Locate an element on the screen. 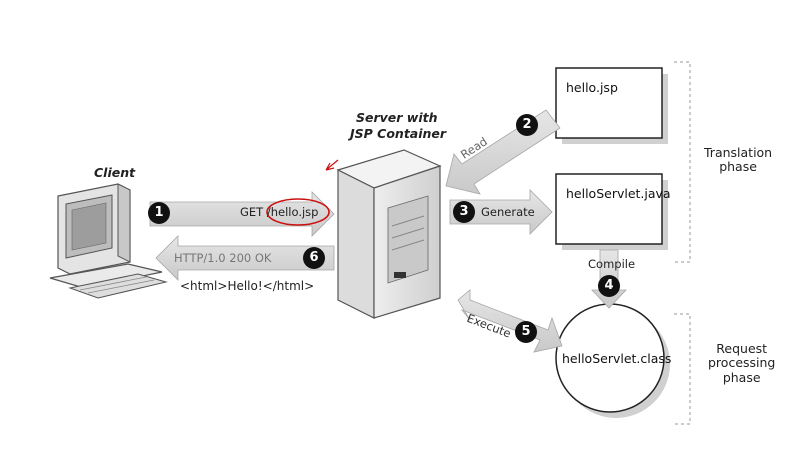 The image size is (806, 451). request-phase-bracket is located at coordinates (682, 369).